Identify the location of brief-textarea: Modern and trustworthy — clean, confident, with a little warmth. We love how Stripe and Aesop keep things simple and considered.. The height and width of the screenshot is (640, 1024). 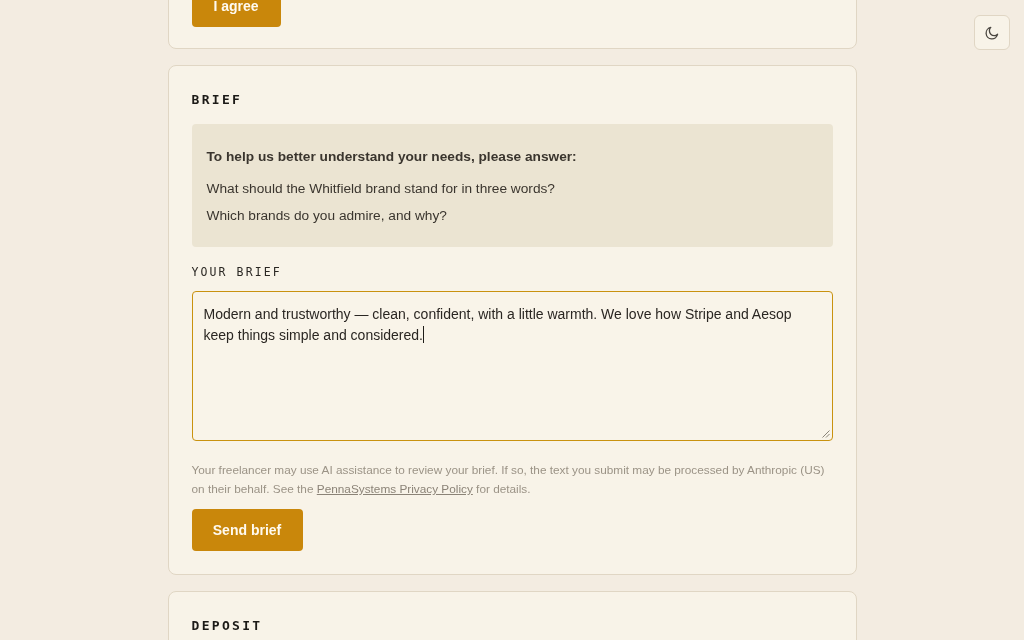
(512, 366).